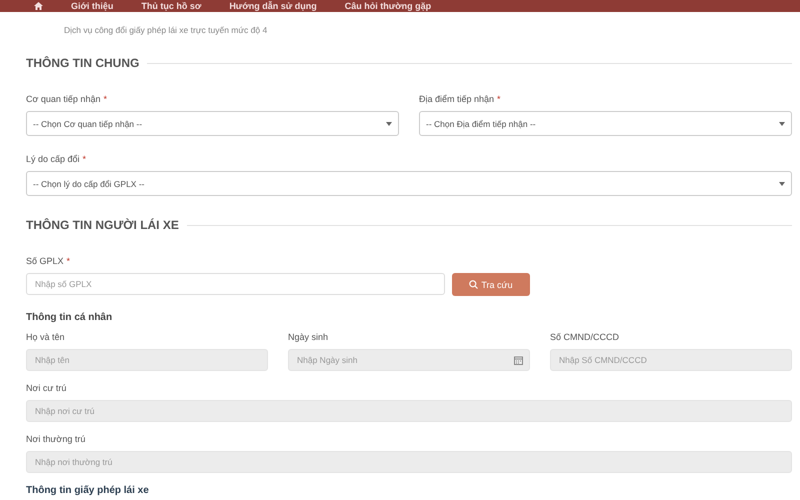  What do you see at coordinates (70, 317) in the screenshot?
I see `subsection-title: Thông tin cá nhân` at bounding box center [70, 317].